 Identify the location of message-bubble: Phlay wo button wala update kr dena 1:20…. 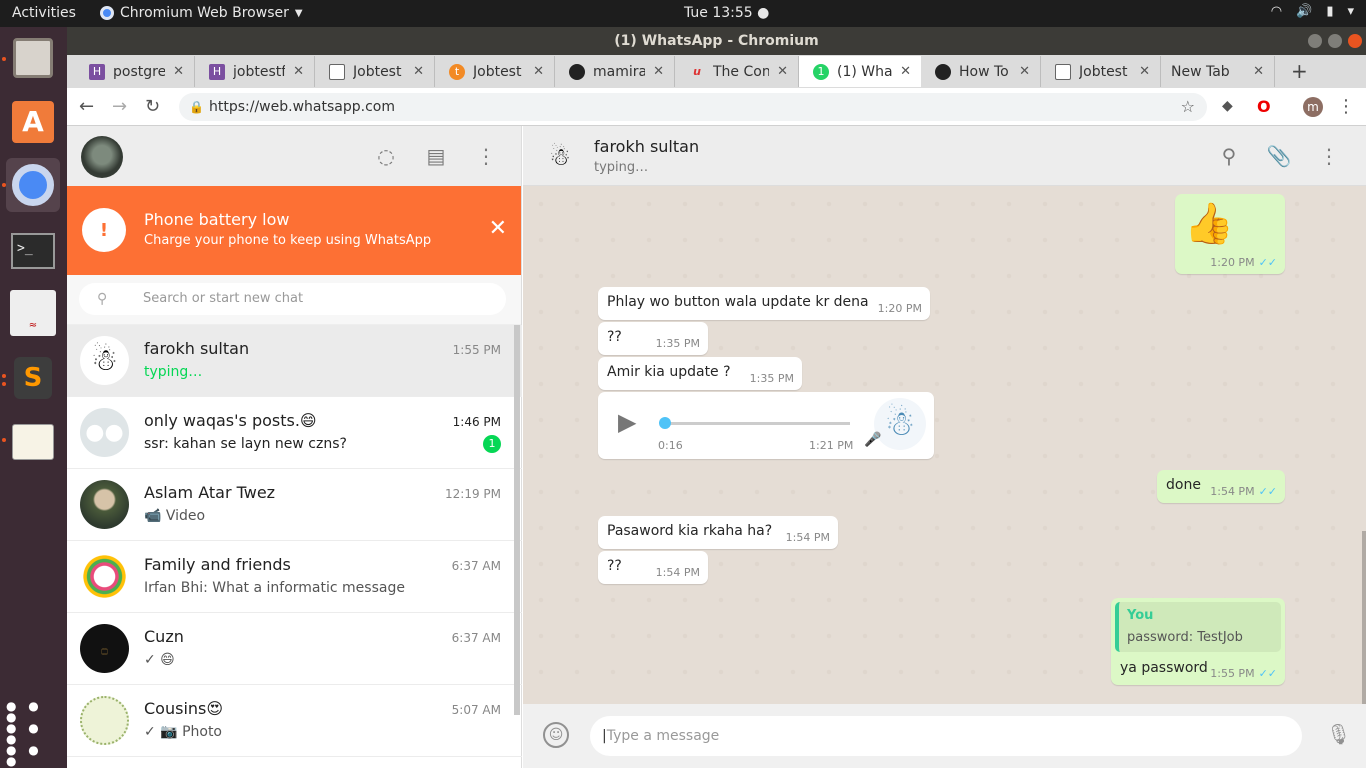
(764, 303).